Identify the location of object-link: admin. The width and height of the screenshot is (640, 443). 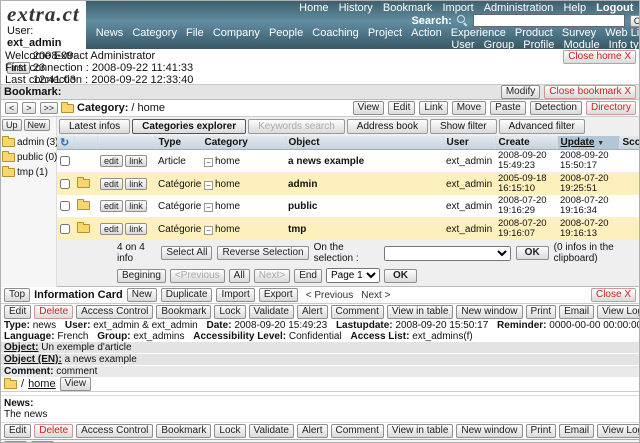
(364, 184).